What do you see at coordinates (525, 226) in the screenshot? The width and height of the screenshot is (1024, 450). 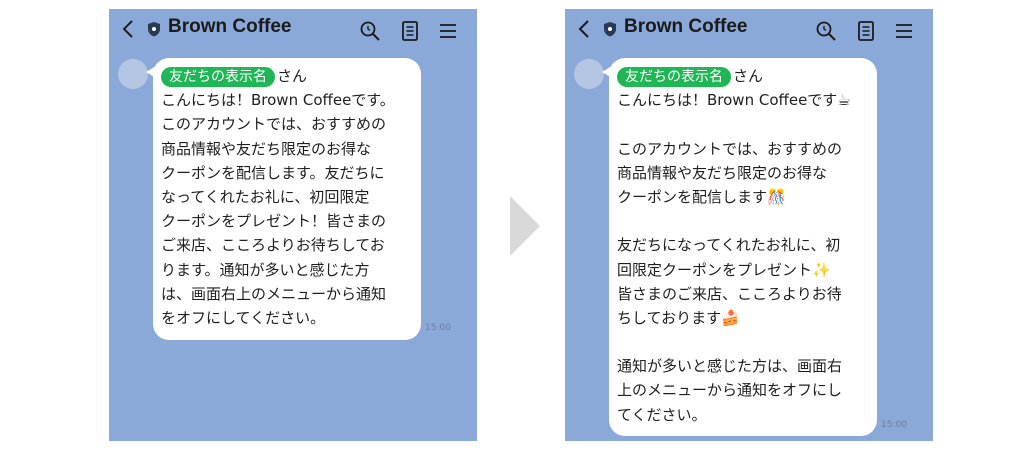 I see `transition-arrow-icon` at bounding box center [525, 226].